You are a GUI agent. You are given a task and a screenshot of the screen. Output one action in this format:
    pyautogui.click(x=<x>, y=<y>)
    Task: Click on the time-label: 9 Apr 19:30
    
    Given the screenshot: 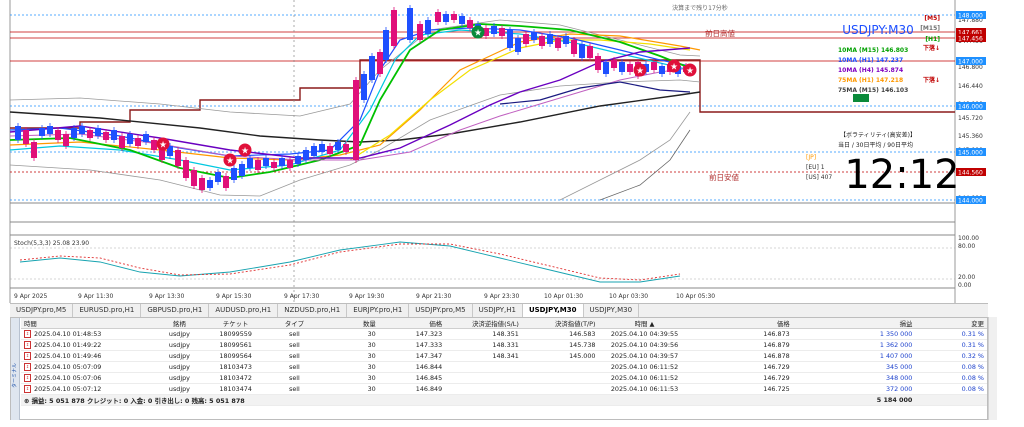 What is the action you would take?
    pyautogui.click(x=366, y=296)
    